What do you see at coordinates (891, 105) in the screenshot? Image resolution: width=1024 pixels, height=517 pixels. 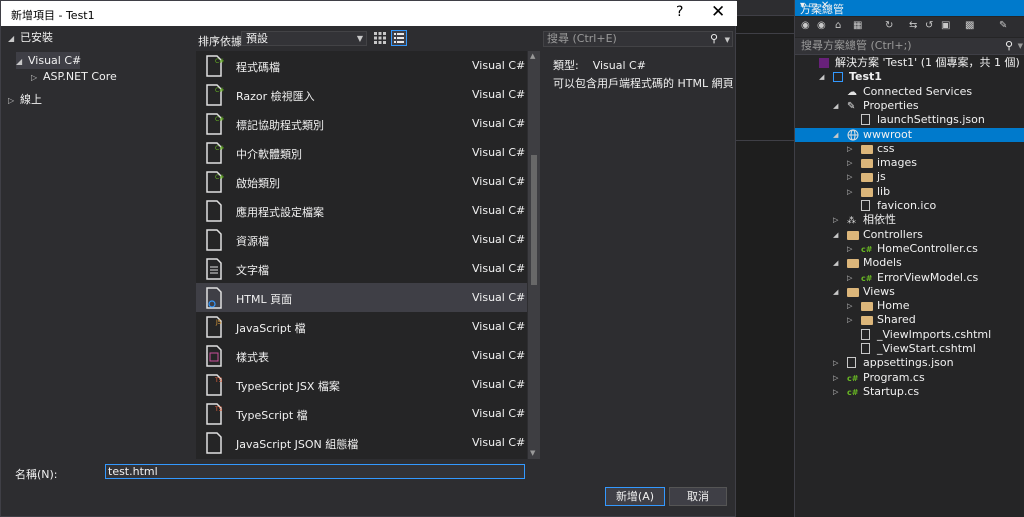 I see `solution-tree-label: Properties` at bounding box center [891, 105].